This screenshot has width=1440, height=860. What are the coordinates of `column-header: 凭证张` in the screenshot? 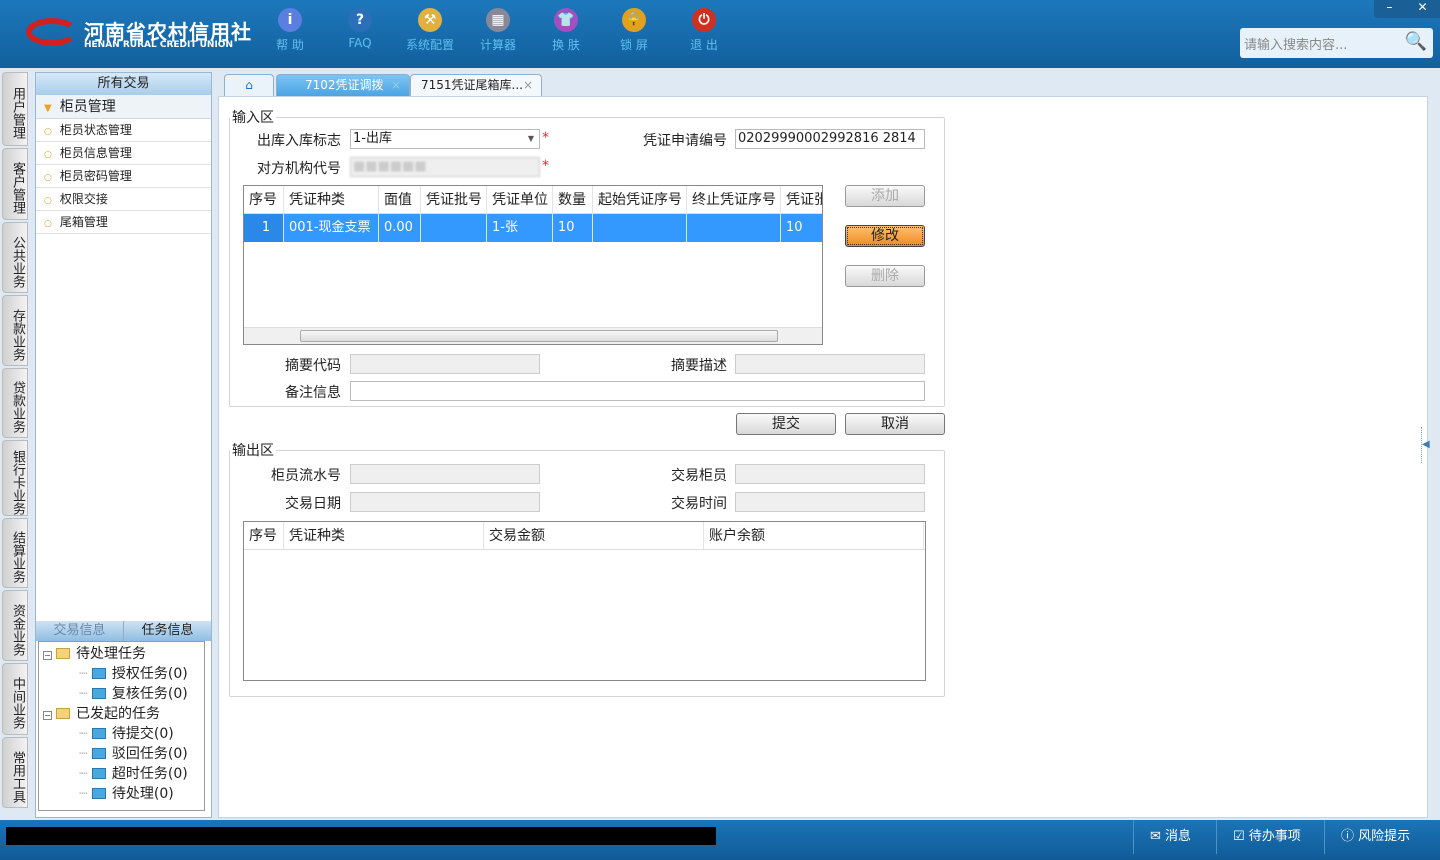 It's located at (801, 199).